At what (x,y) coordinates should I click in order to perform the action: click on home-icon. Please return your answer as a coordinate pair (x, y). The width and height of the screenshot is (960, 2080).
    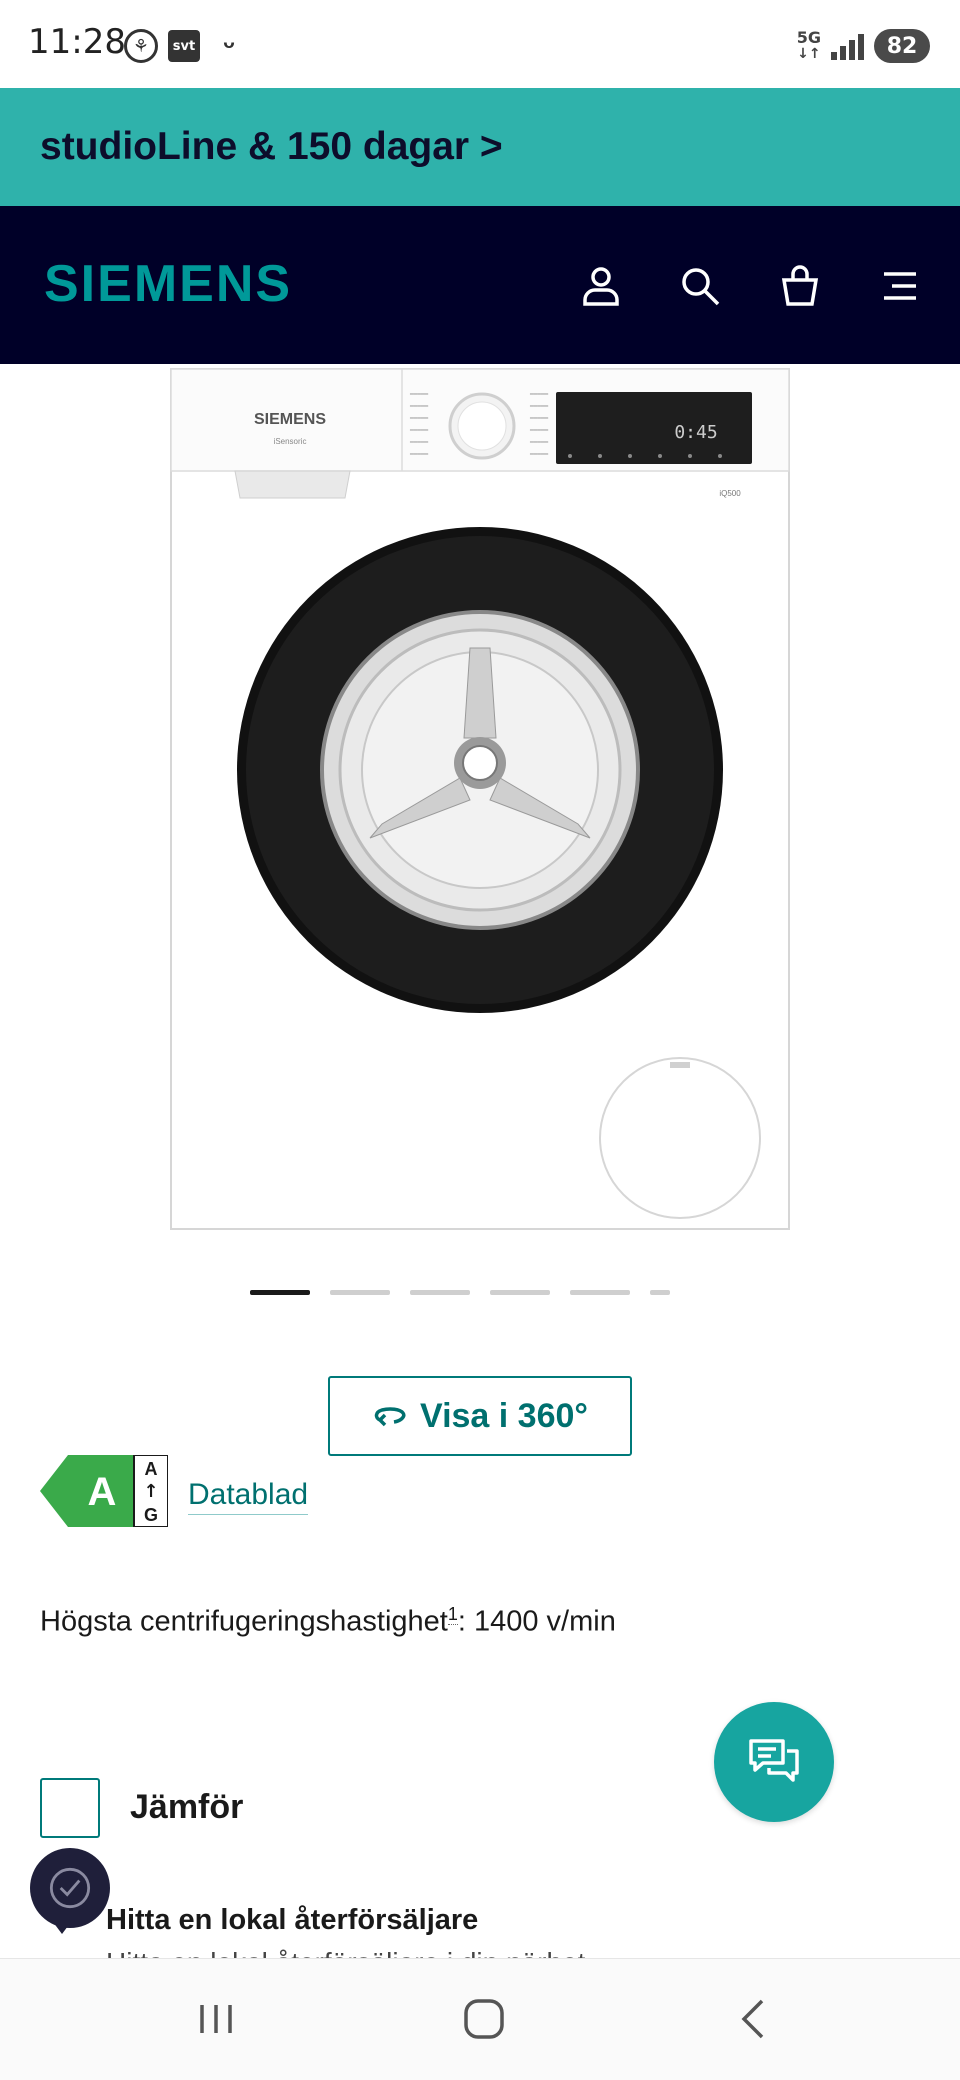
    Looking at the image, I should click on (484, 2019).